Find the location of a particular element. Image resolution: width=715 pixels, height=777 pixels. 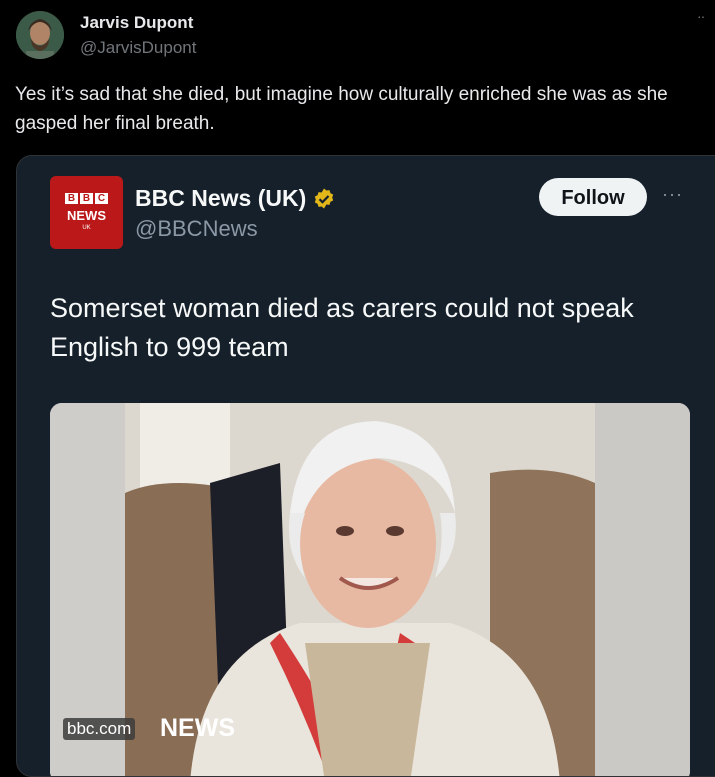

more-options-icon: ··· is located at coordinates (672, 194).